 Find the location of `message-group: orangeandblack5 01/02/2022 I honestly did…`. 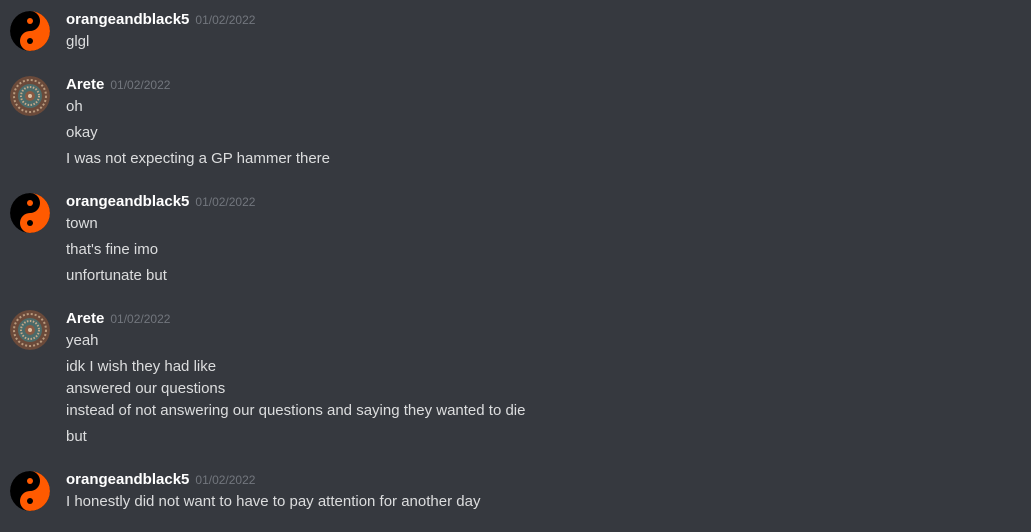

message-group: orangeandblack5 01/02/2022 I honestly did… is located at coordinates (515, 492).